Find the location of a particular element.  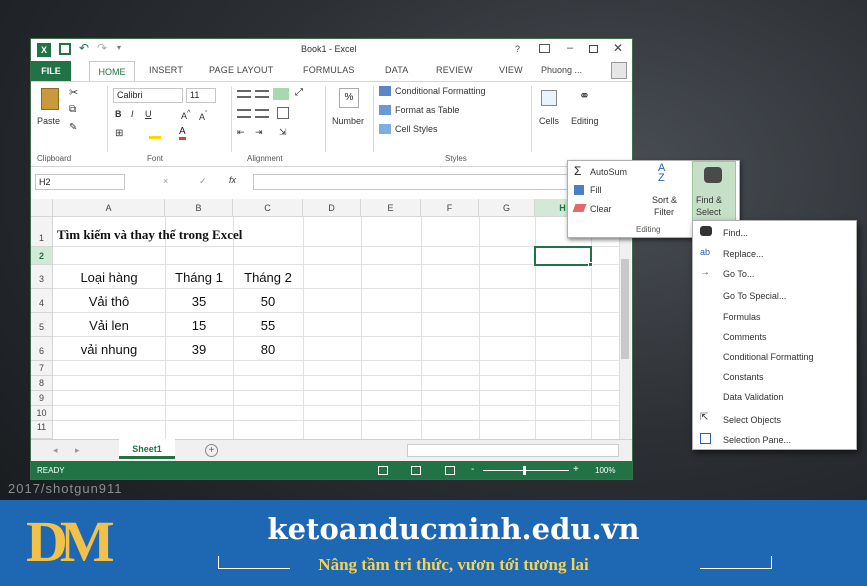

header-cell-thang-1: Tháng 1 is located at coordinates (199, 277).